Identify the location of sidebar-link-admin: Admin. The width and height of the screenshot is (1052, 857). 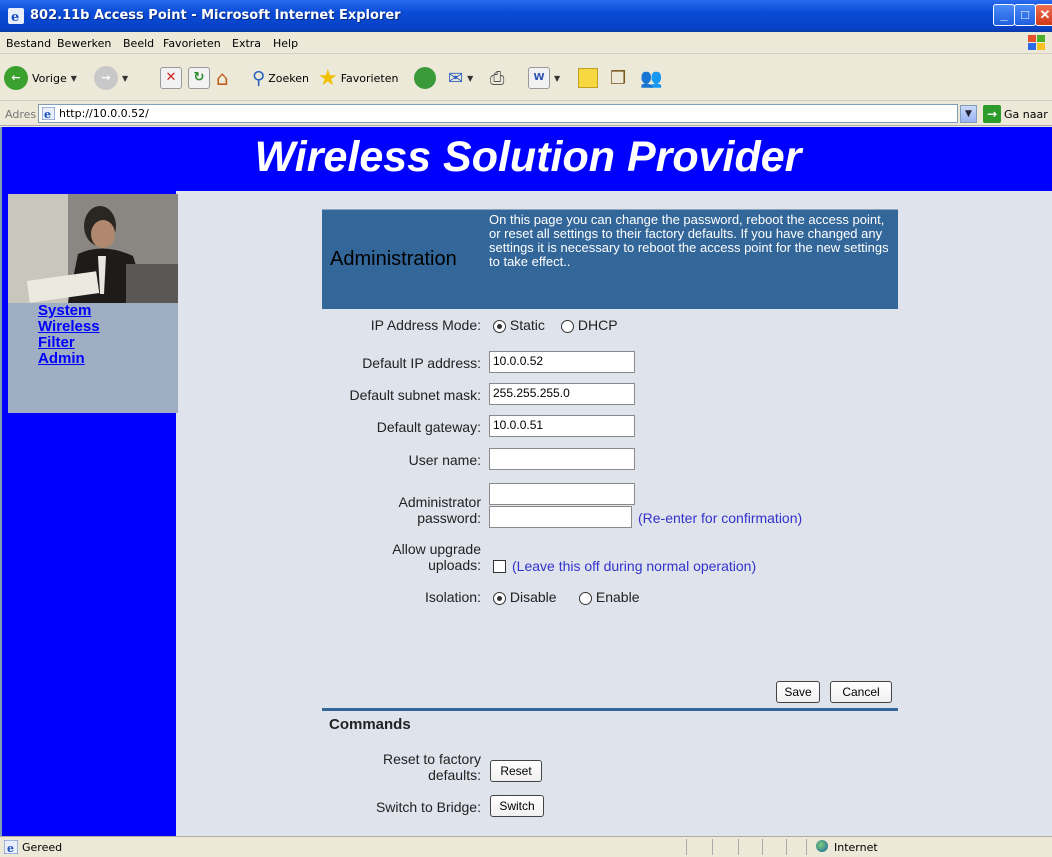
(108, 359).